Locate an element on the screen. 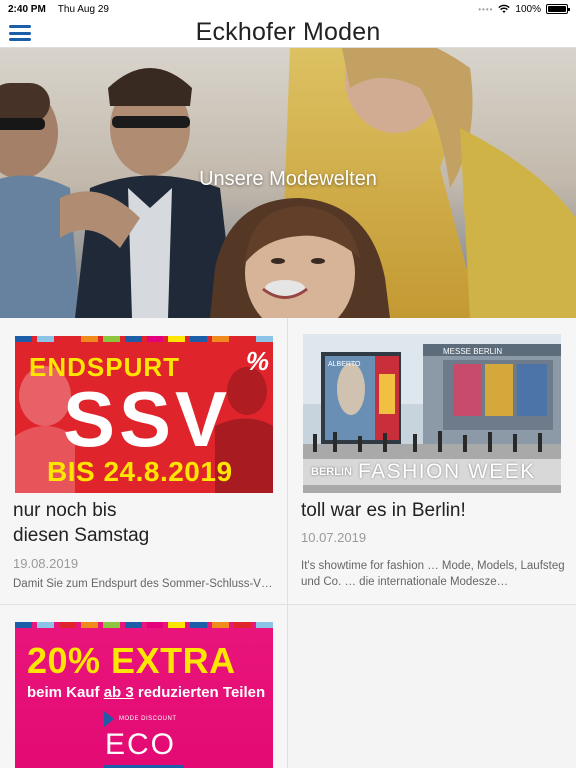  app-title: Eckhofer Moden is located at coordinates (288, 32).